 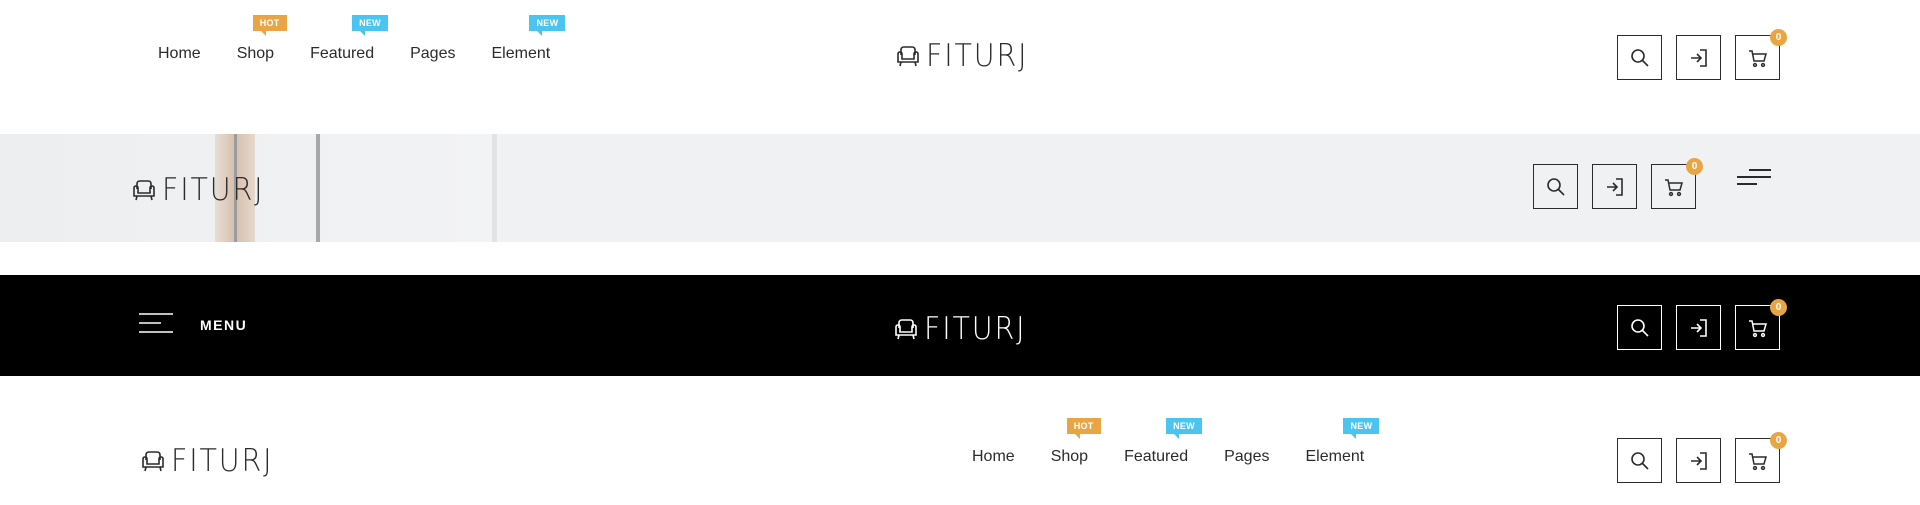 I want to click on hamburger-icon, so click(x=156, y=323).